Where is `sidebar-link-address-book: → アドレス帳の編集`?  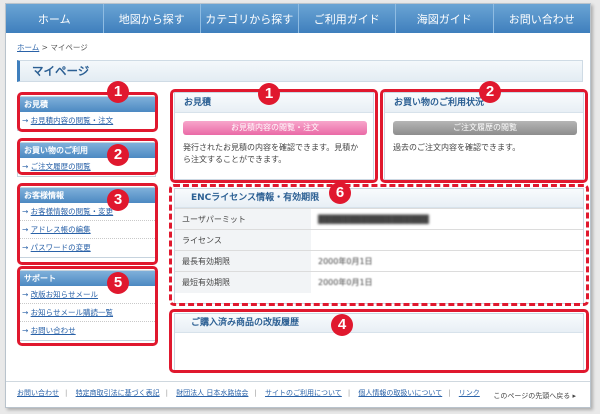 sidebar-link-address-book: → アドレス帳の編集 is located at coordinates (86, 230).